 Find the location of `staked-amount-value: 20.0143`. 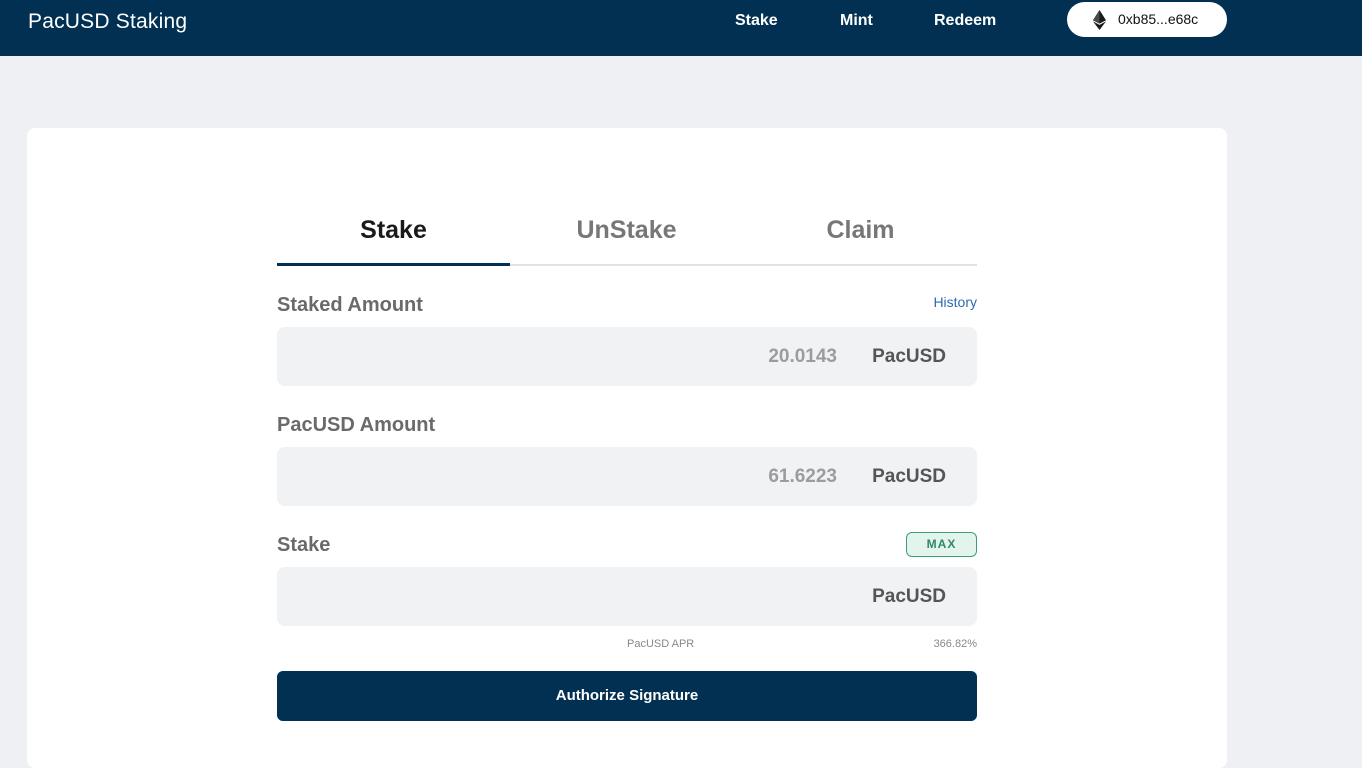

staked-amount-value: 20.0143 is located at coordinates (802, 356).